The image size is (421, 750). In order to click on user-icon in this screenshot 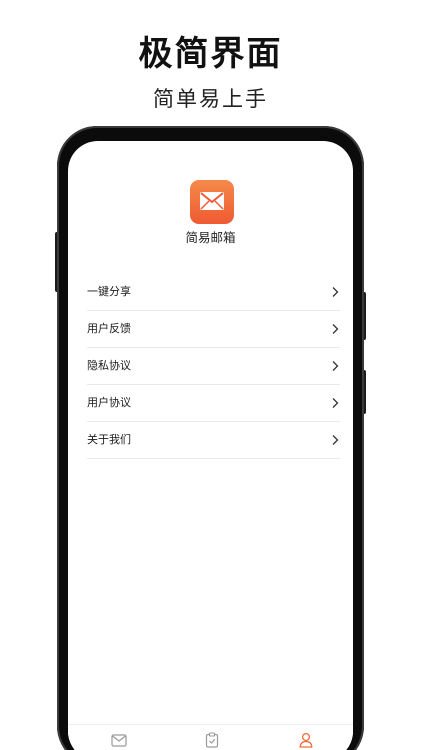, I will do `click(306, 740)`.